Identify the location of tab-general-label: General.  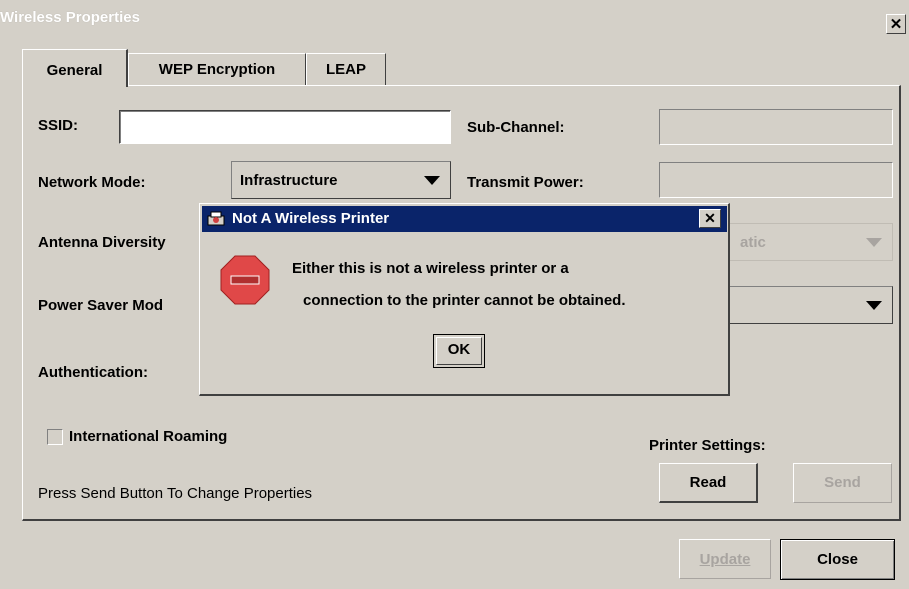
(74, 70).